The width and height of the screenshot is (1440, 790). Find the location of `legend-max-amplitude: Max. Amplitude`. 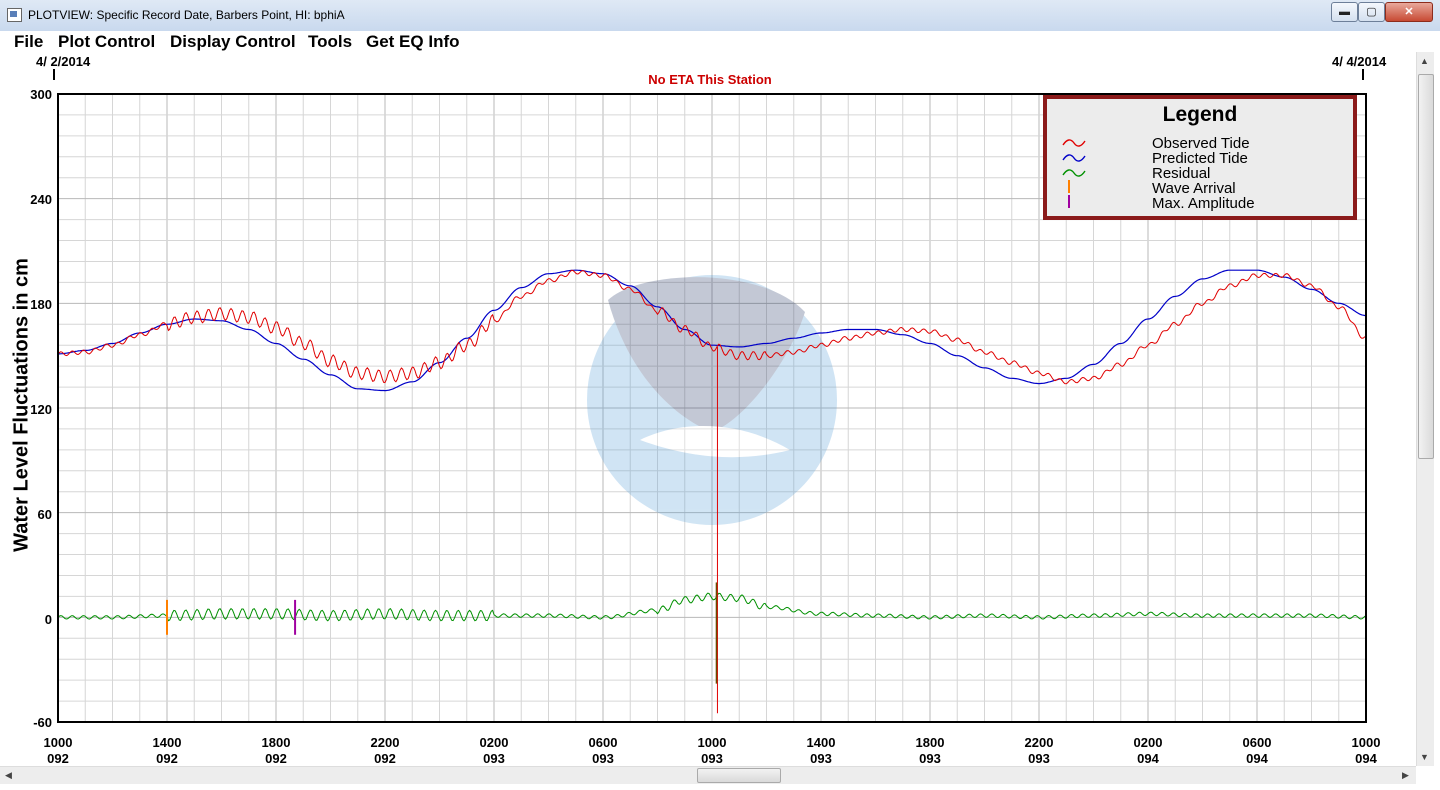

legend-max-amplitude: Max. Amplitude is located at coordinates (1203, 203).